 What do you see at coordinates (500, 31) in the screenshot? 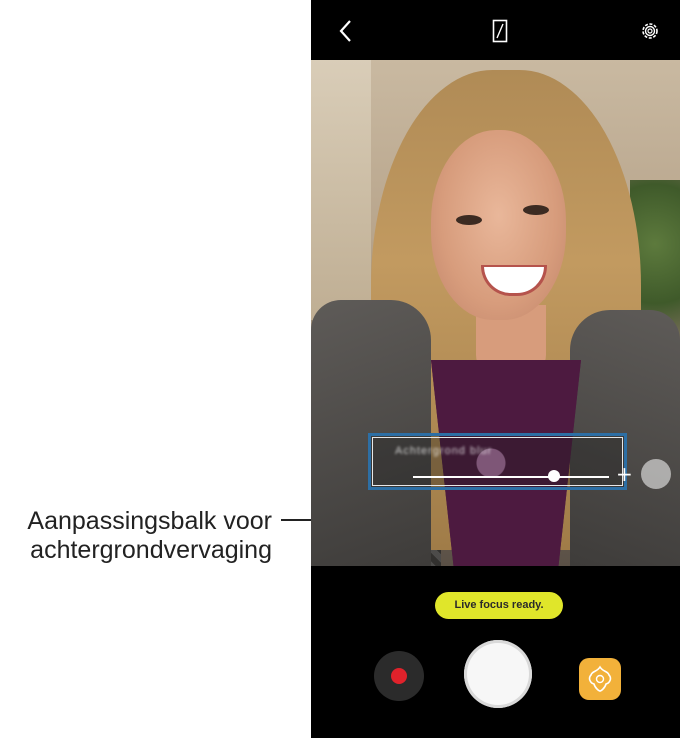
I see `aspect-ratio-icon` at bounding box center [500, 31].